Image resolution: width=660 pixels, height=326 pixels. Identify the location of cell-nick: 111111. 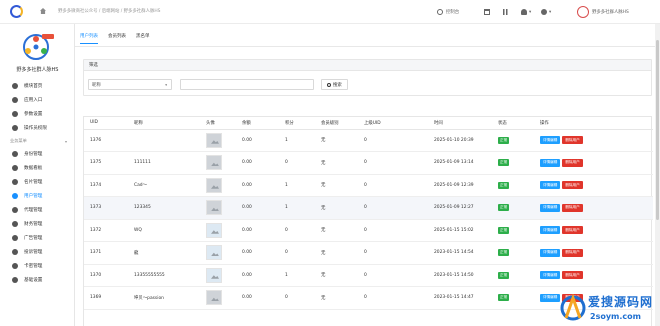
(170, 163).